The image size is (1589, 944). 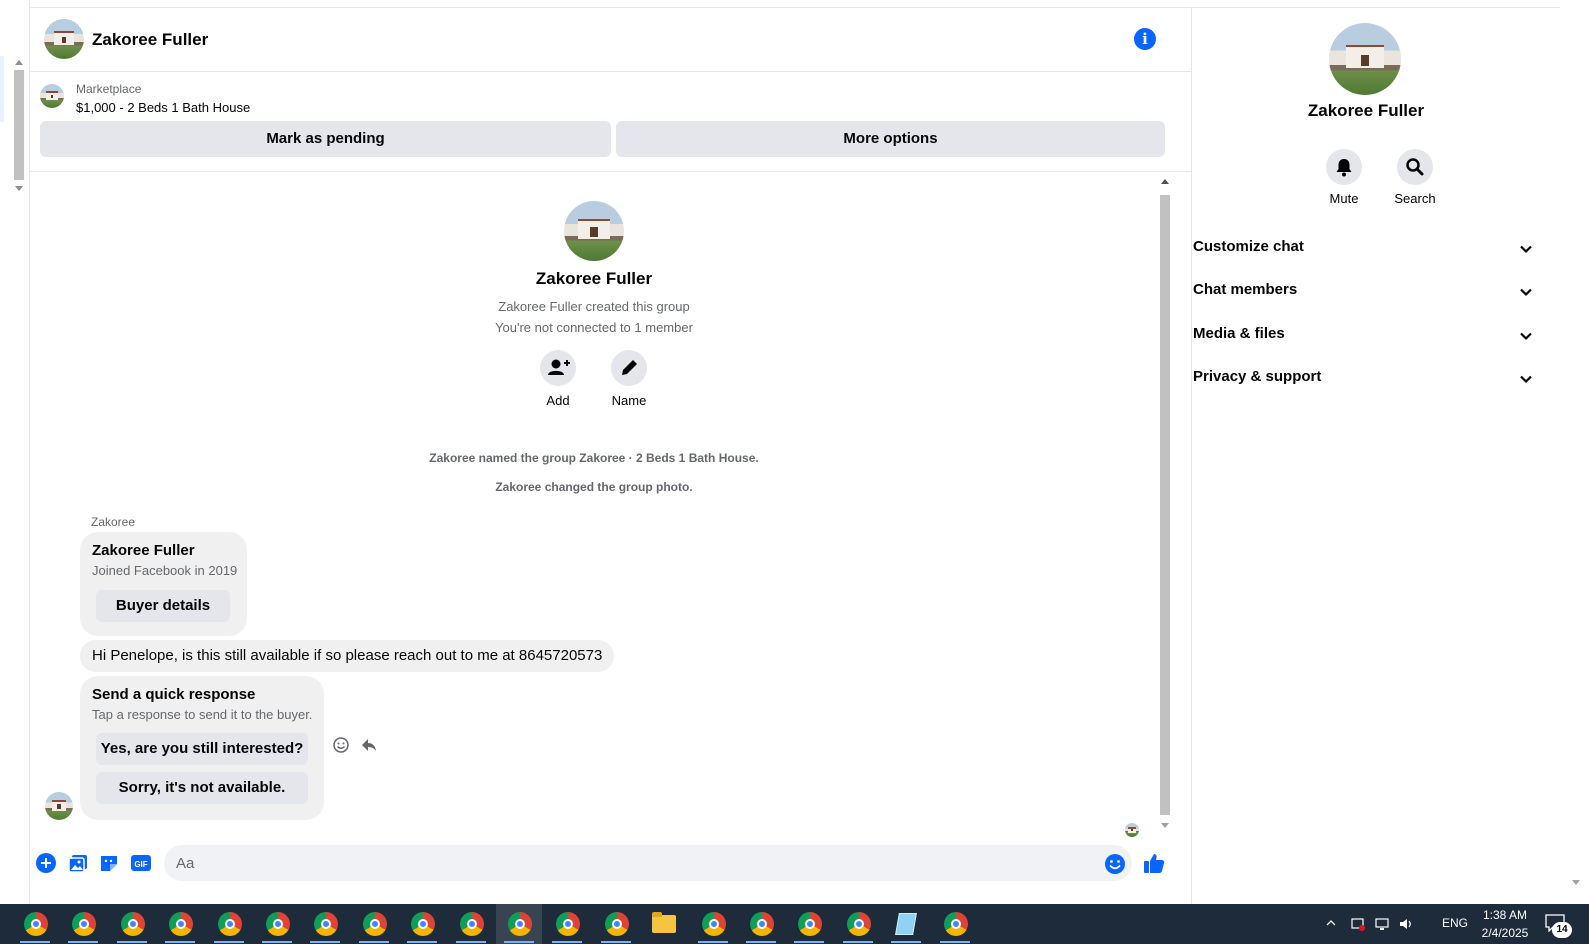 I want to click on taskbar-notepad-icon, so click(x=906, y=924).